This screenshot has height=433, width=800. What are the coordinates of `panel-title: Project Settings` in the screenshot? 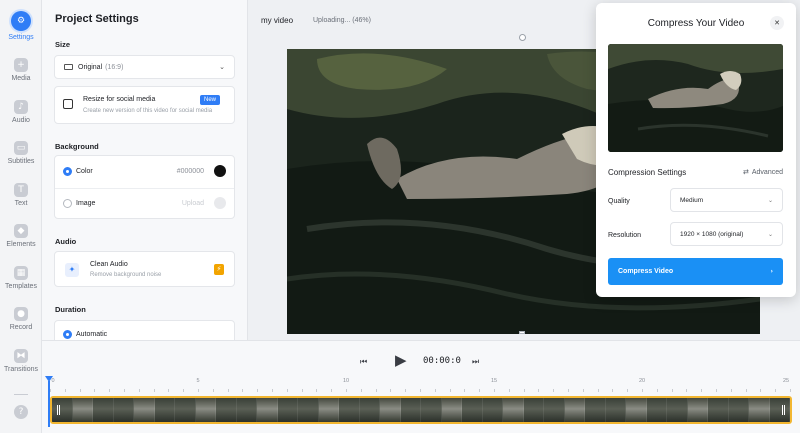 It's located at (97, 19).